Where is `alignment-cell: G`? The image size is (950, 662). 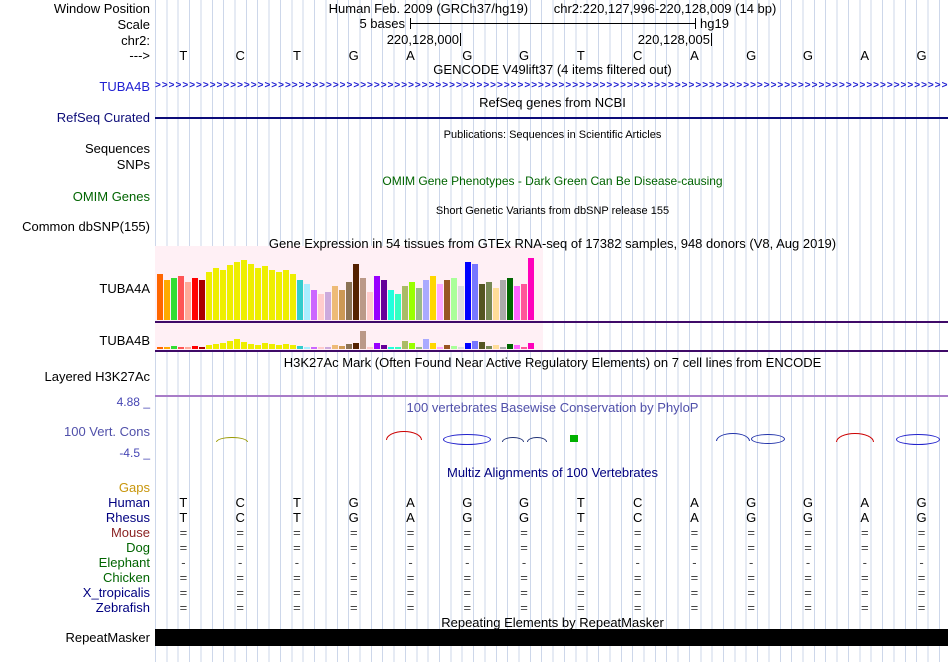
alignment-cell: G is located at coordinates (751, 502).